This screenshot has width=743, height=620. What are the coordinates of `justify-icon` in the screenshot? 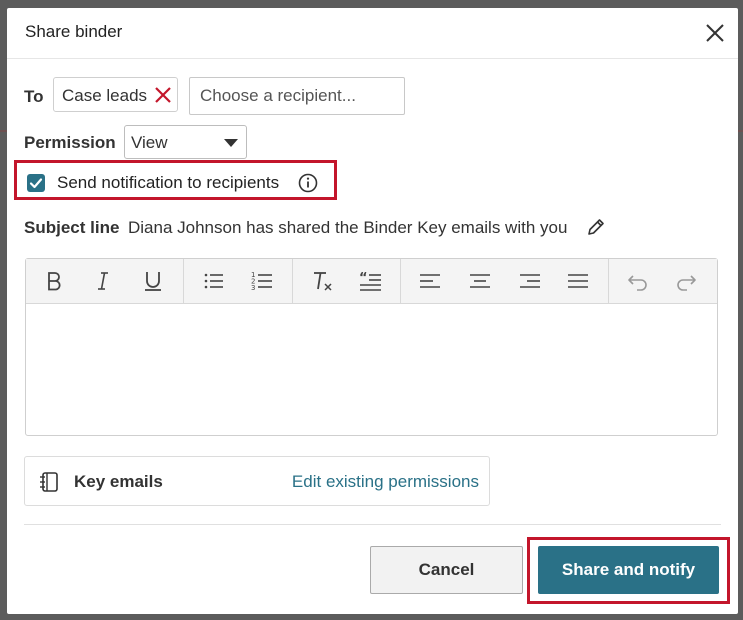 It's located at (578, 281).